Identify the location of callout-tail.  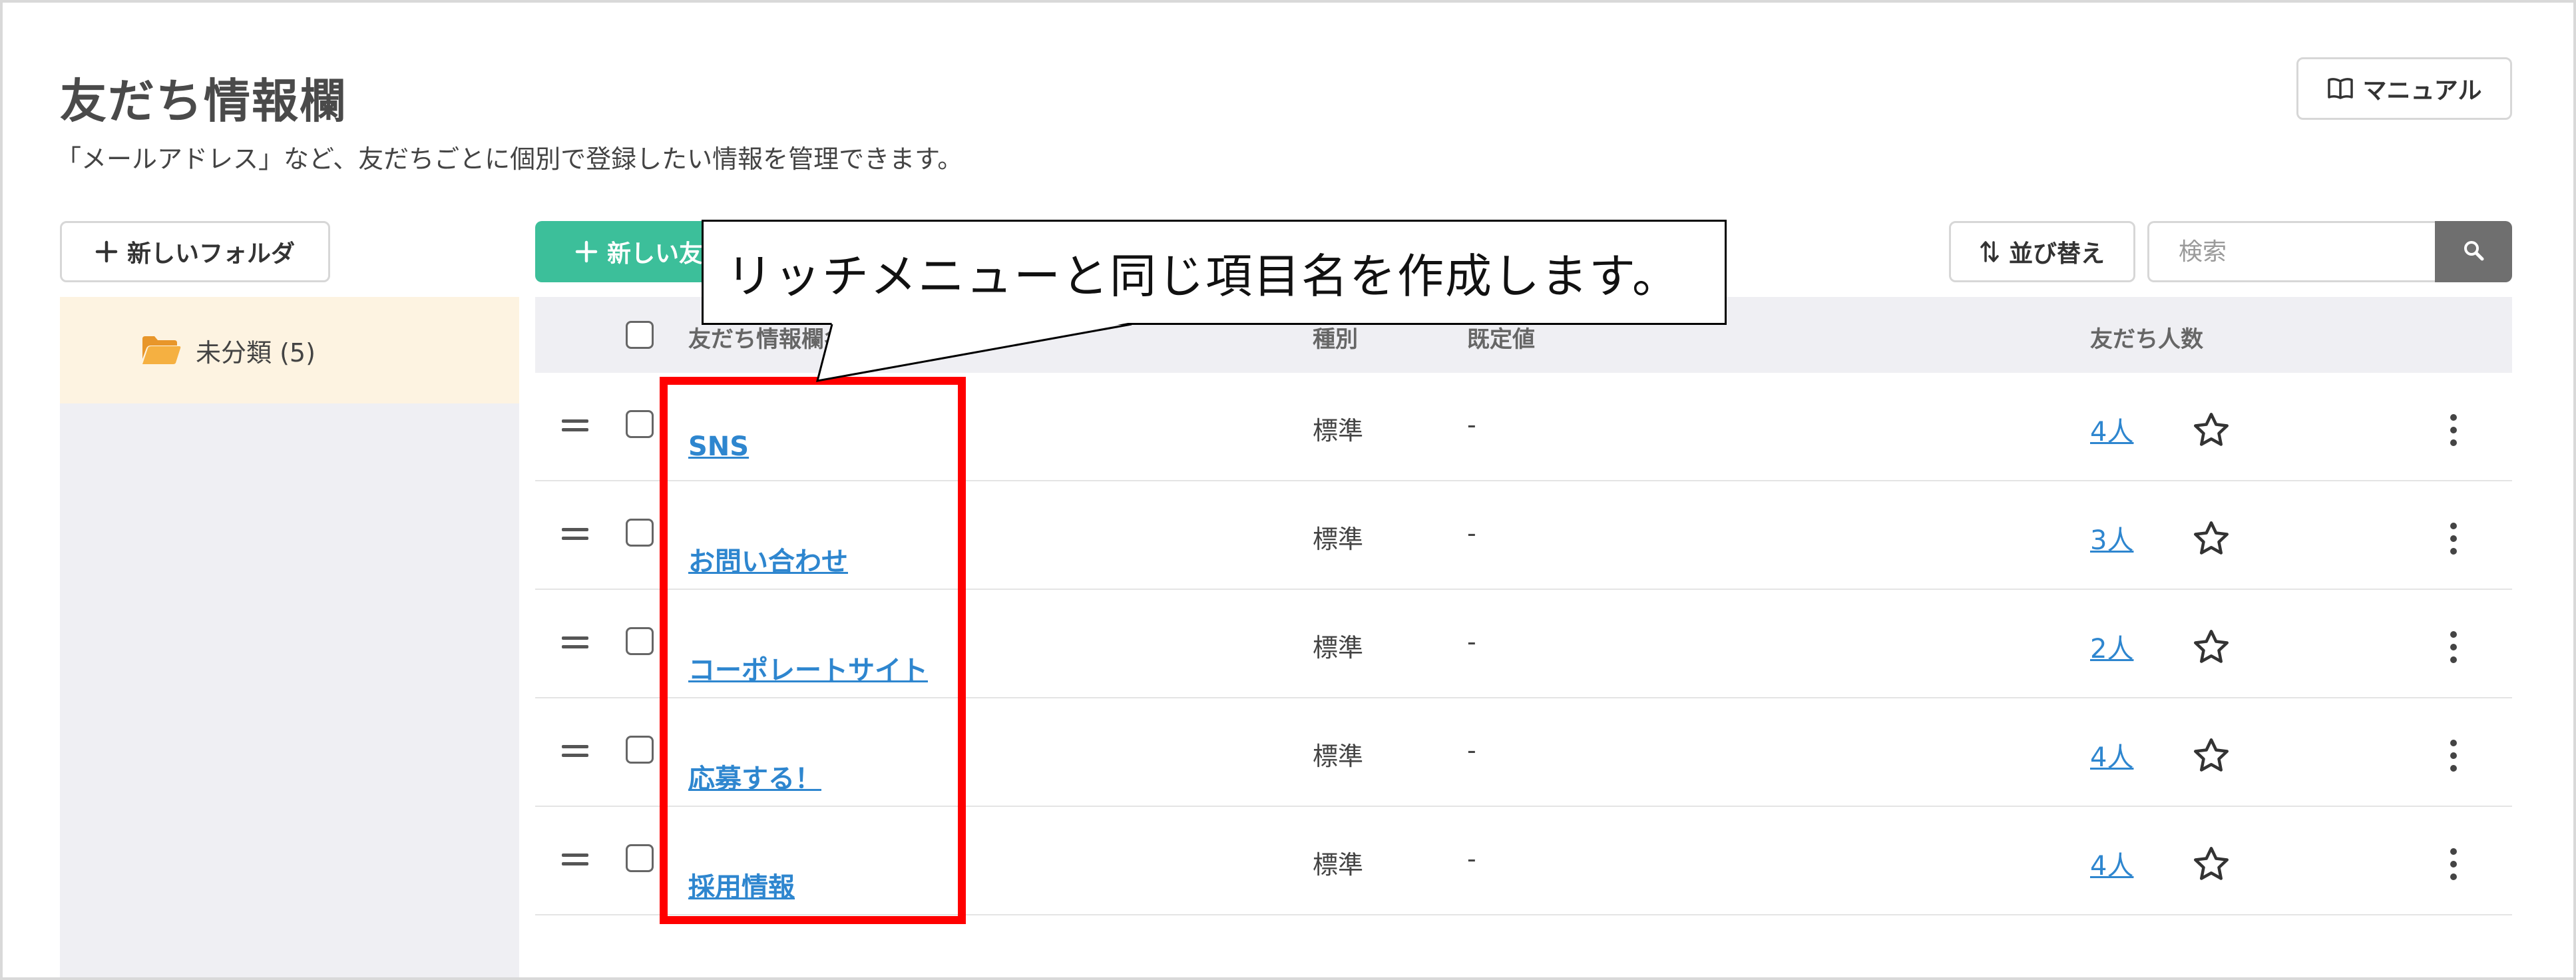
(973, 352).